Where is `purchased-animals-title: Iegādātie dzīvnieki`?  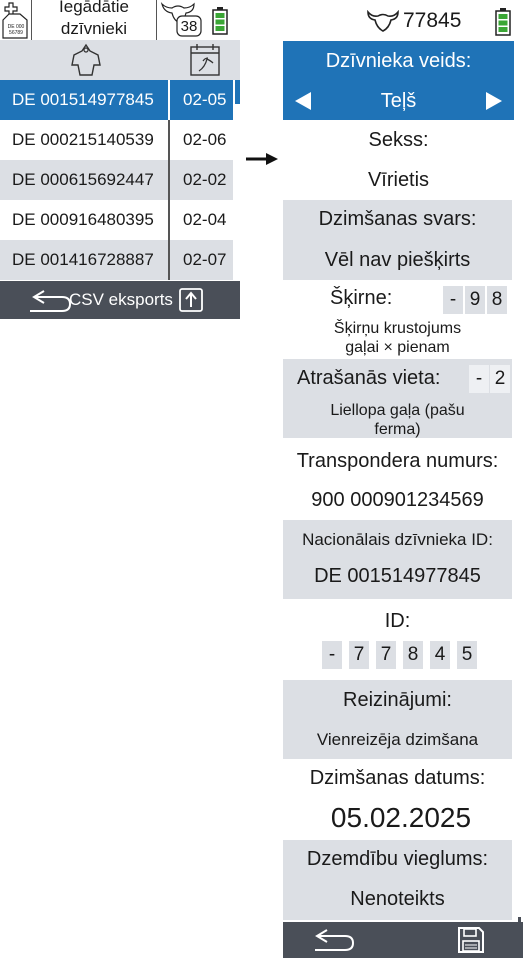 purchased-animals-title: Iegādātie dzīvnieki is located at coordinates (94, 19).